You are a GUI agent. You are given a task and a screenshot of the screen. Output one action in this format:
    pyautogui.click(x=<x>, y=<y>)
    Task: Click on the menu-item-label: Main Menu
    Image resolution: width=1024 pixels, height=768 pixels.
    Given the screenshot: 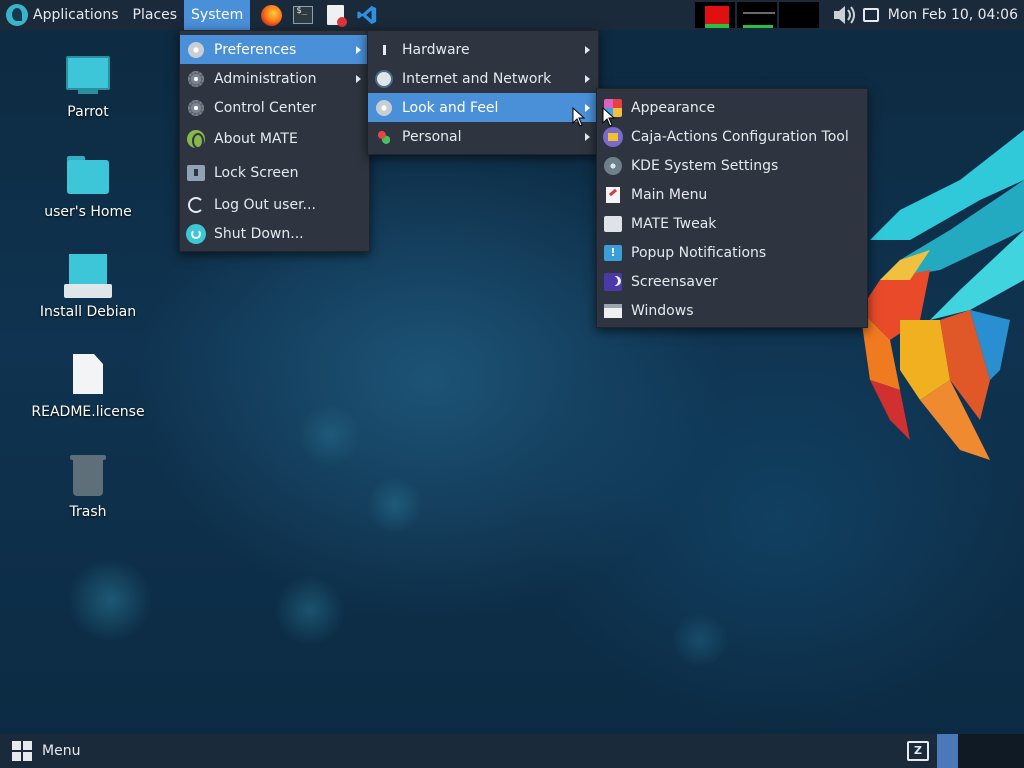 What is the action you would take?
    pyautogui.click(x=669, y=194)
    